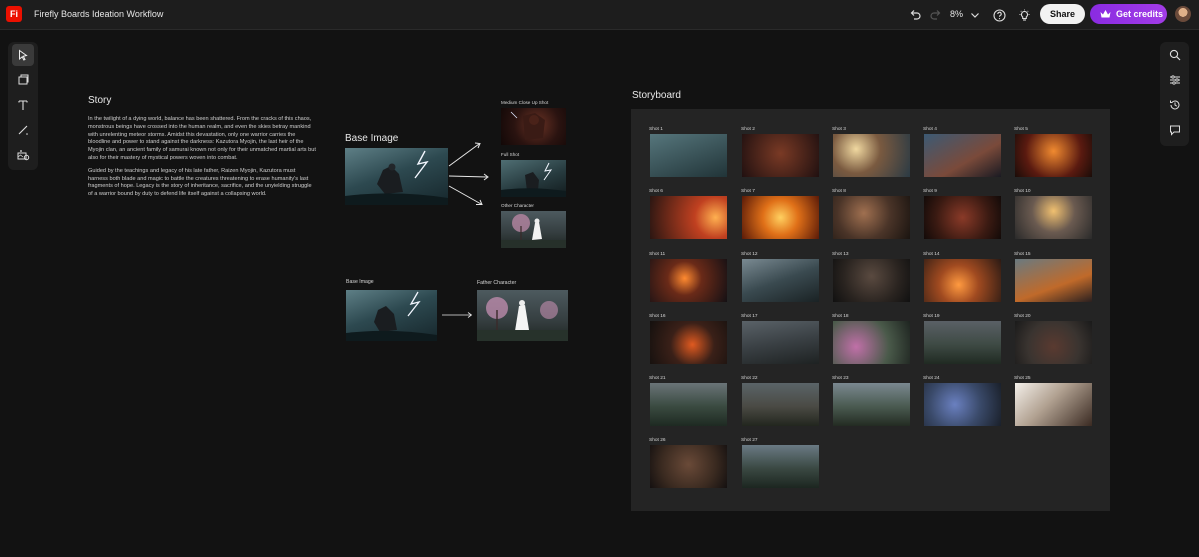 This screenshot has height=557, width=1199. Describe the element at coordinates (840, 254) in the screenshot. I see `shot-label: Shot 13` at that location.